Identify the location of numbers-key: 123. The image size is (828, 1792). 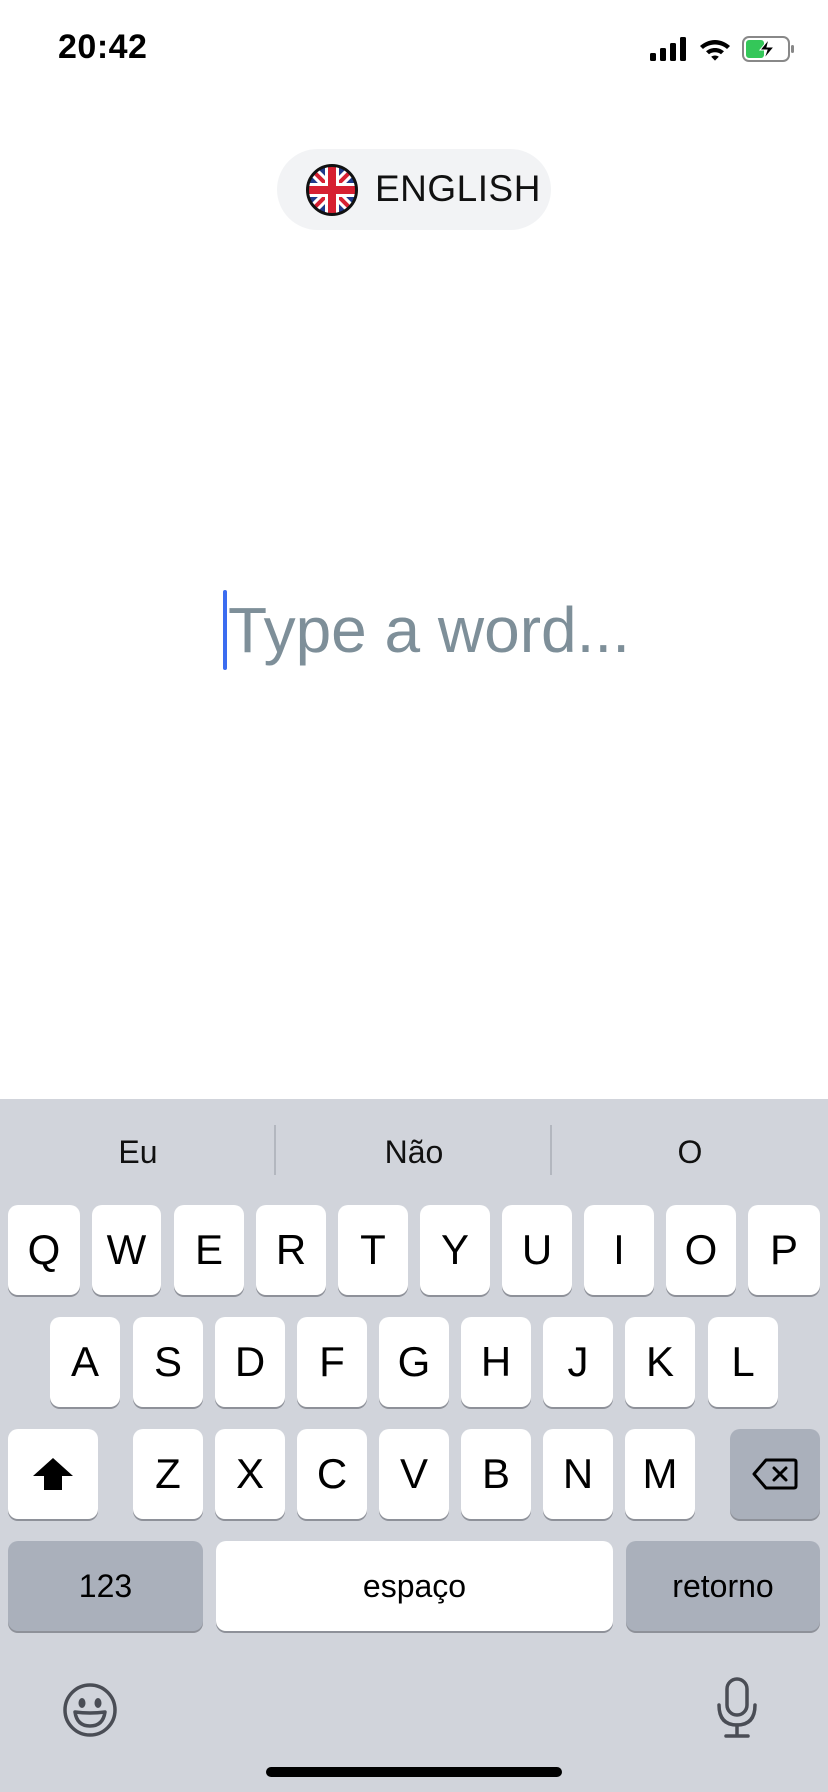
(105, 1586).